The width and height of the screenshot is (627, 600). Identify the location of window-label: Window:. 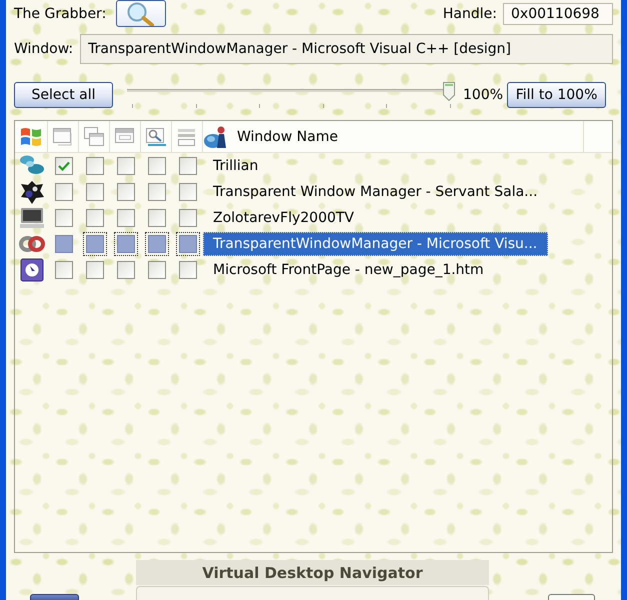
(44, 49).